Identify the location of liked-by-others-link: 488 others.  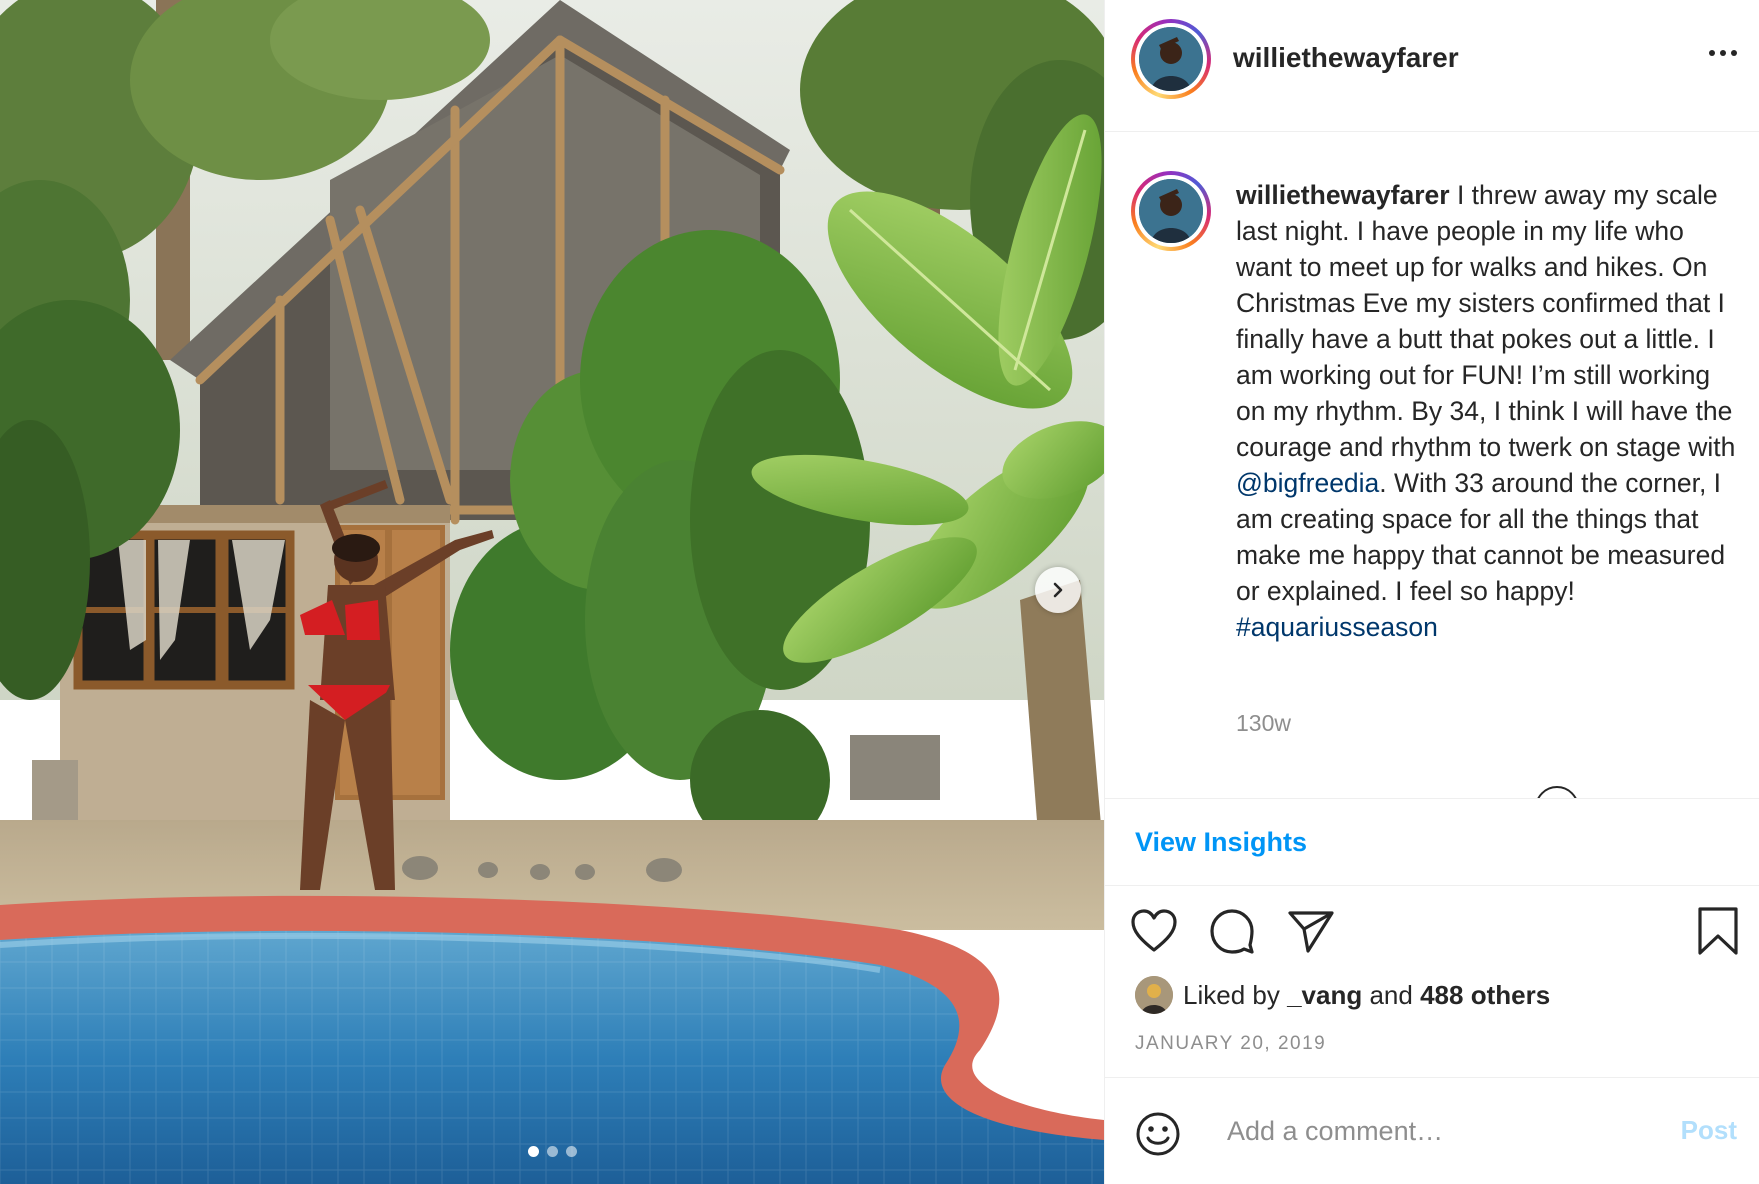
(1485, 995).